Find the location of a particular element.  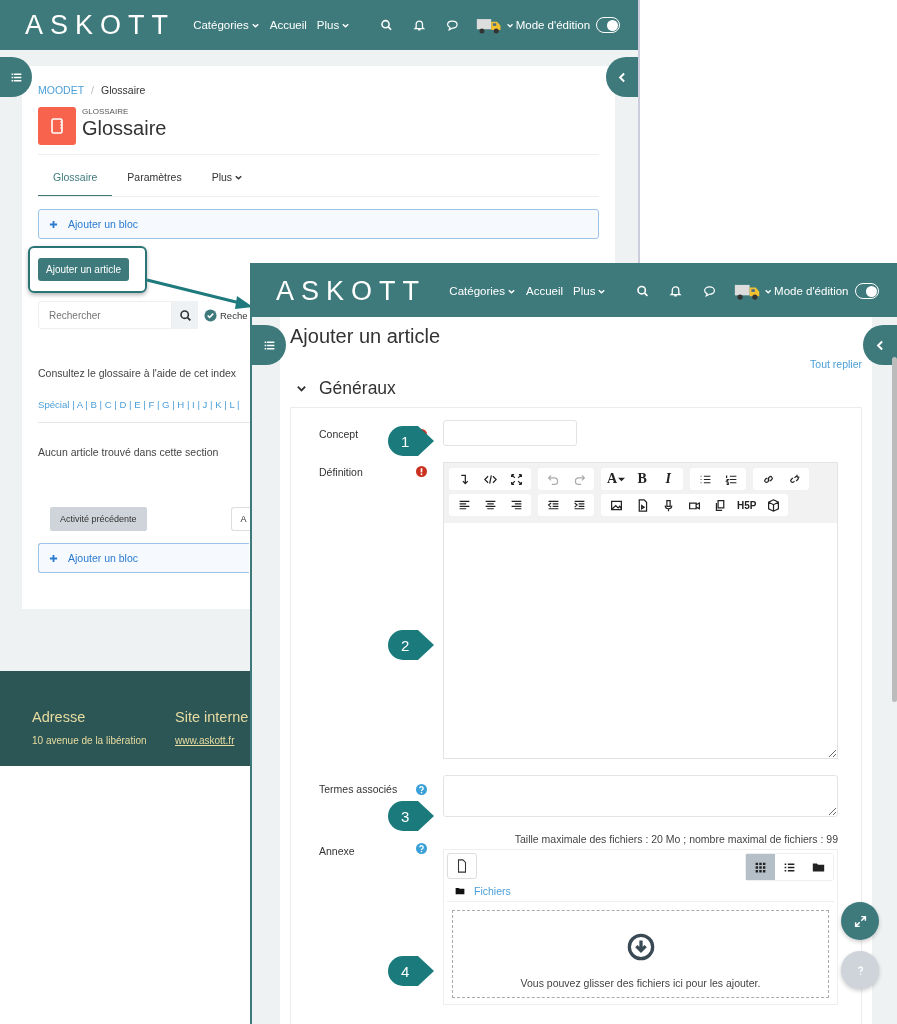

field-label: Annexe is located at coordinates (337, 850).